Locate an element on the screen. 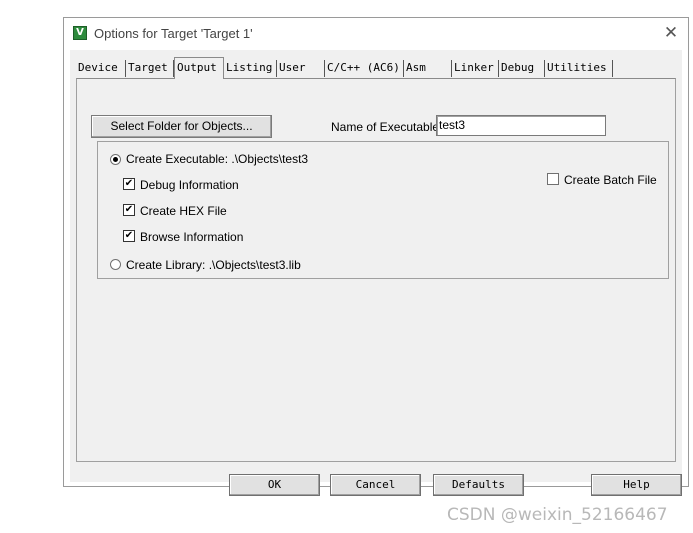 The image size is (693, 533). name-of-executable-label: Name of Executable: is located at coordinates (387, 127).